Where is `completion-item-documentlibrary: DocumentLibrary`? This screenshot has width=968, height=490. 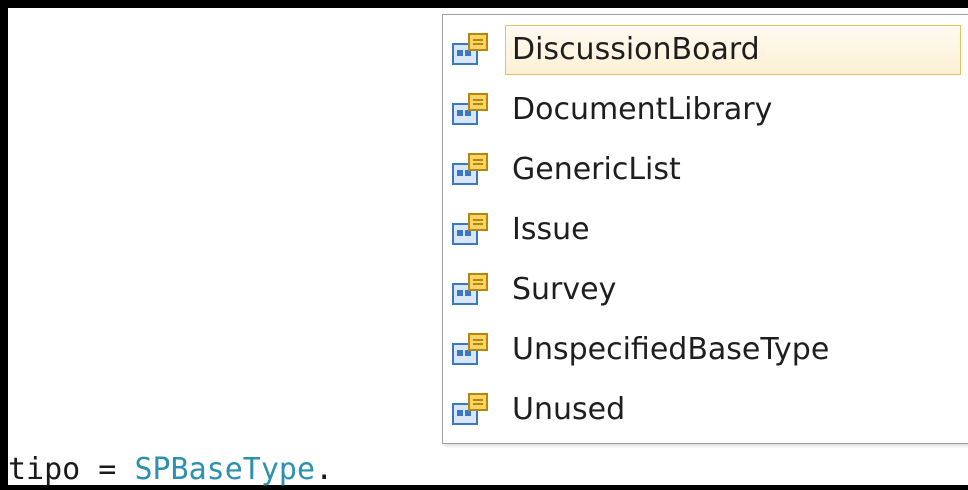 completion-item-documentlibrary: DocumentLibrary is located at coordinates (705, 110).